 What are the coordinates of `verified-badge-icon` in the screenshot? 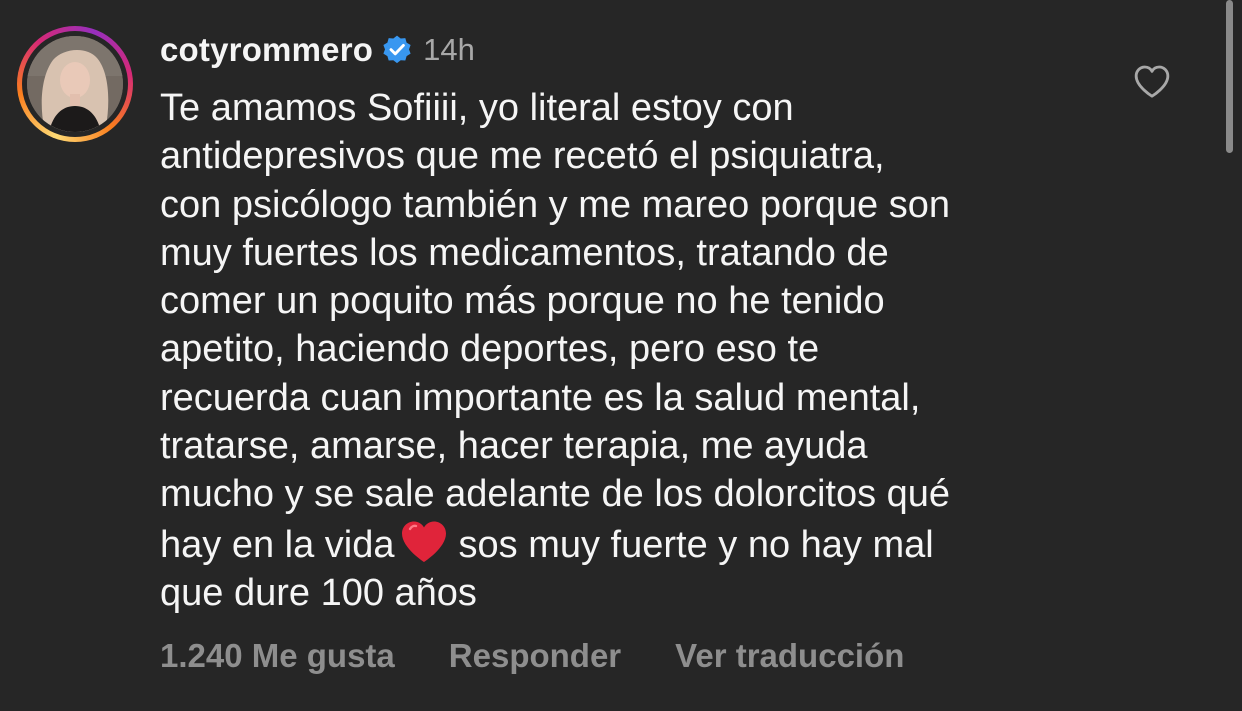 It's located at (397, 49).